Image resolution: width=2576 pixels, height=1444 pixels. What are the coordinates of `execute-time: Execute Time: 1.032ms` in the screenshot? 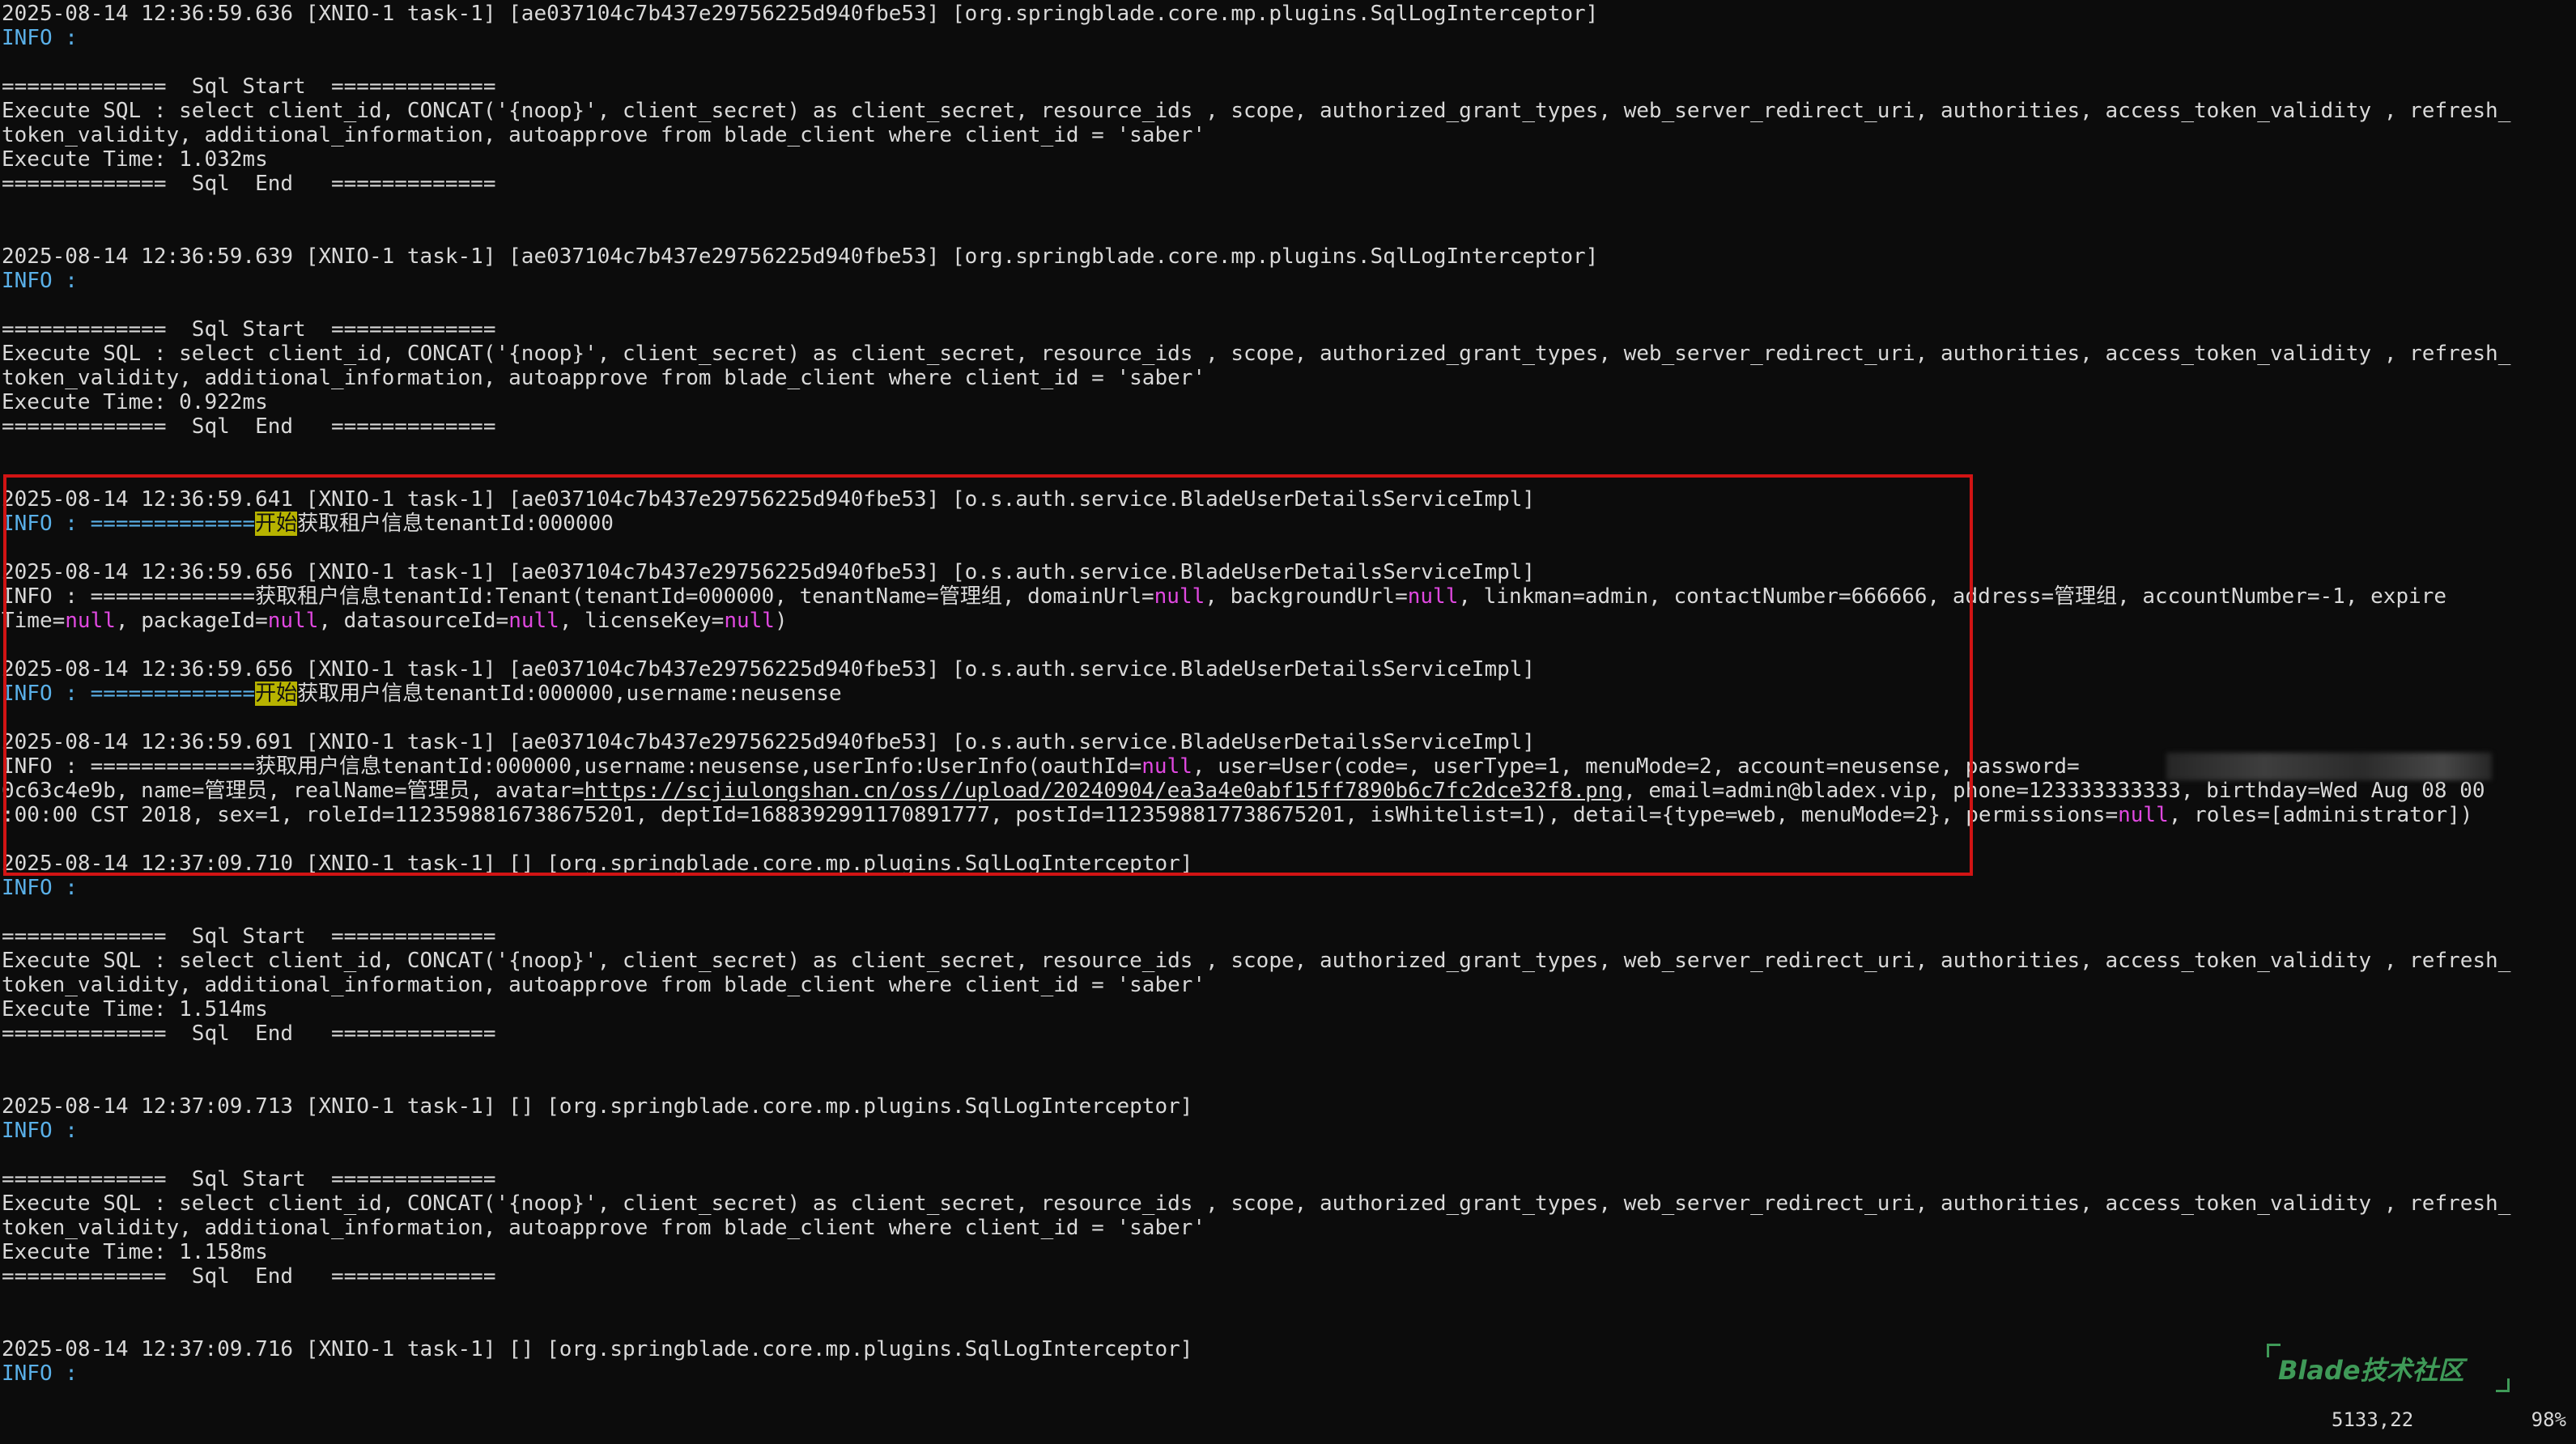 It's located at (135, 159).